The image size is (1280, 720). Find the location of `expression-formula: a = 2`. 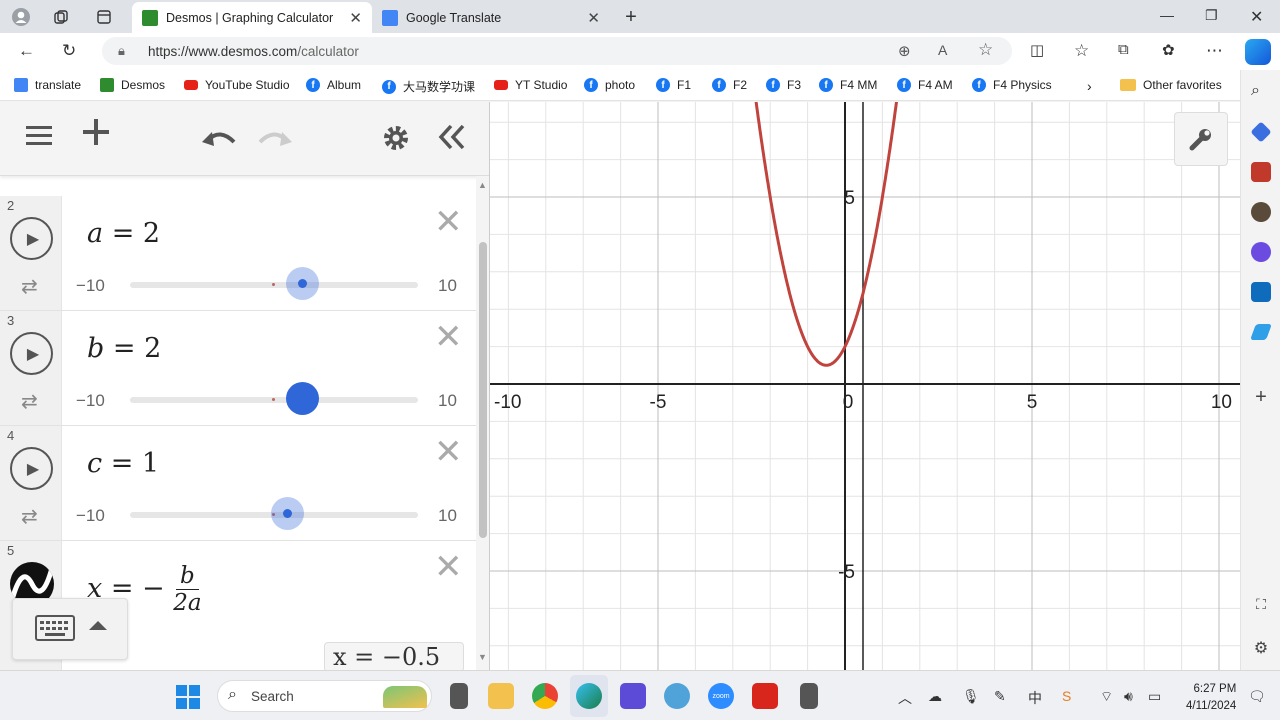

expression-formula: a = 2 is located at coordinates (123, 233).